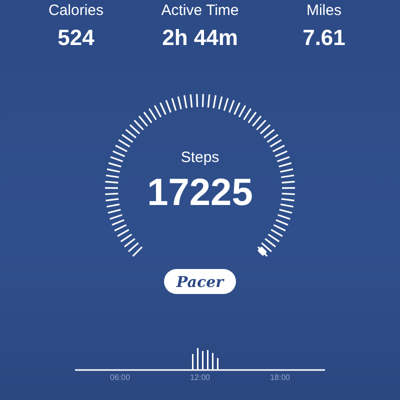 The image size is (400, 400). What do you see at coordinates (324, 38) in the screenshot?
I see `stat-value: 7.61` at bounding box center [324, 38].